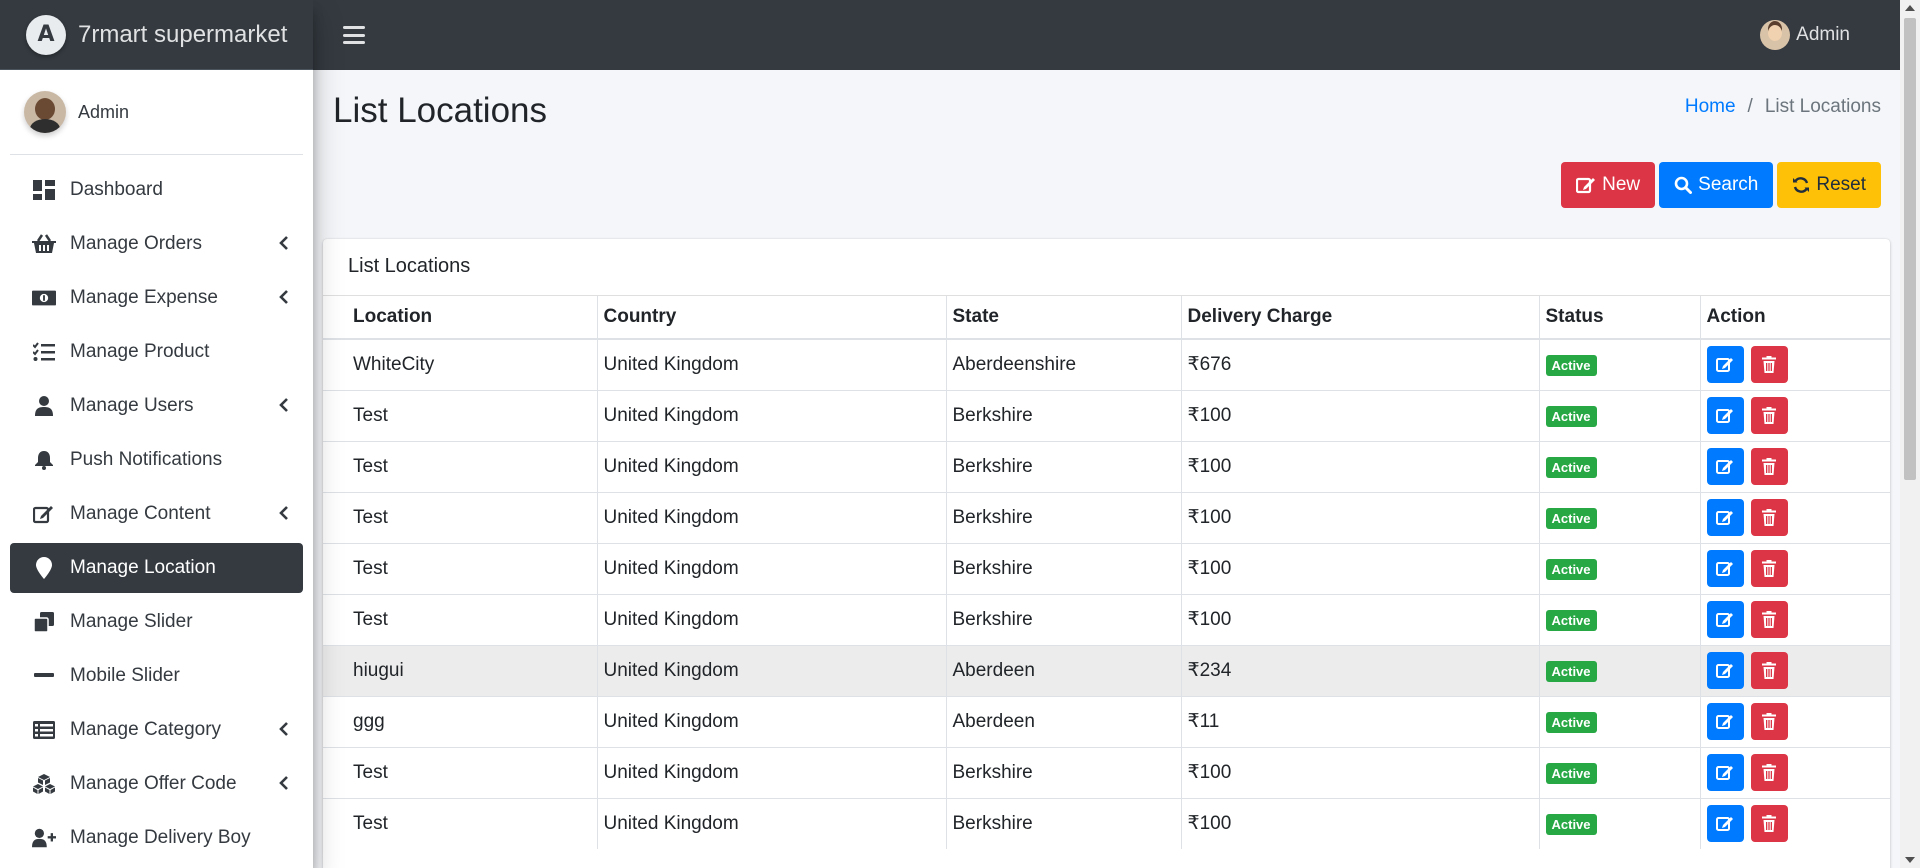 Image resolution: width=1920 pixels, height=868 pixels. What do you see at coordinates (44, 244) in the screenshot?
I see `basket-icon` at bounding box center [44, 244].